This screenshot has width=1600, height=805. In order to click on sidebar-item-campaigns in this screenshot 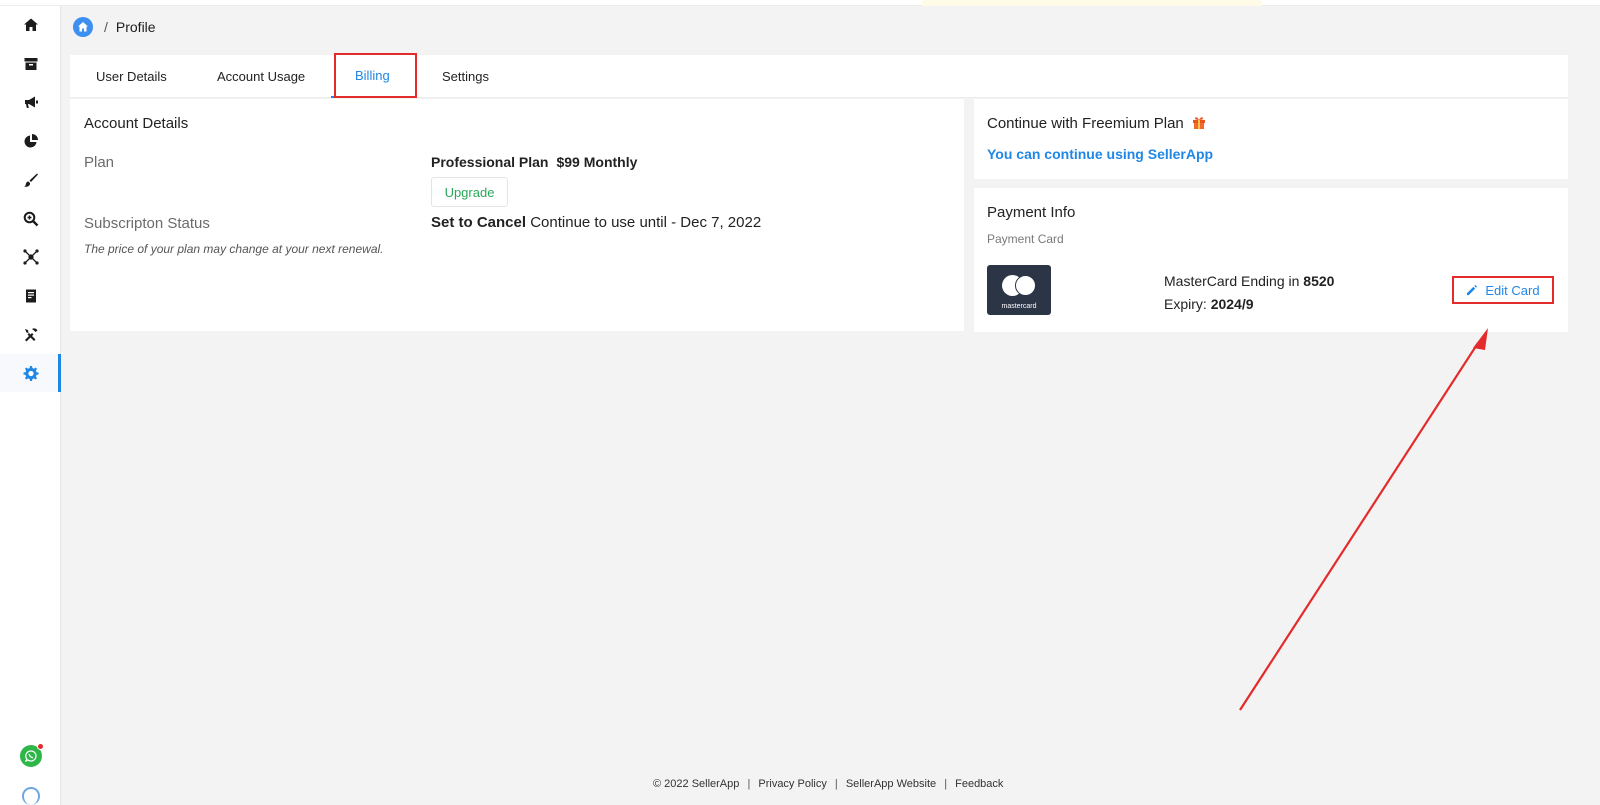, I will do `click(30, 102)`.